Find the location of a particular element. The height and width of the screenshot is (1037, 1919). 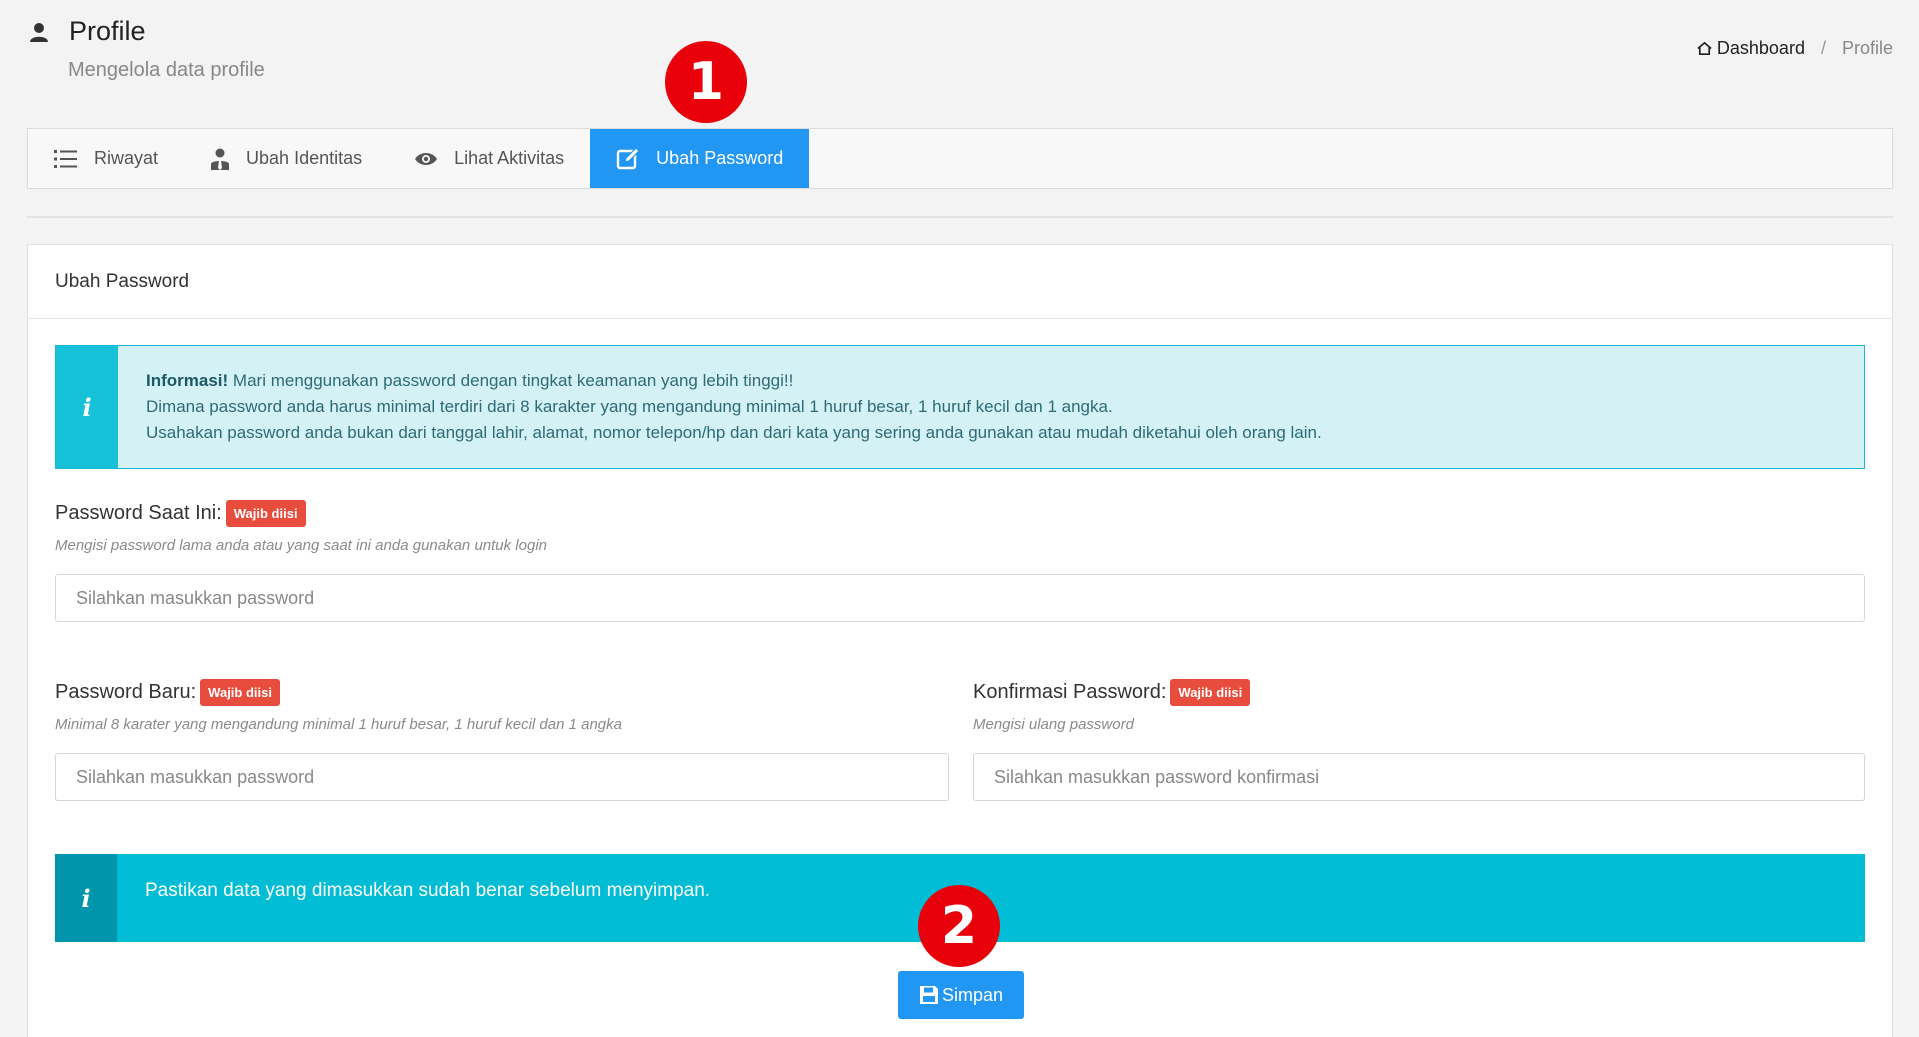

edit-icon is located at coordinates (628, 157).